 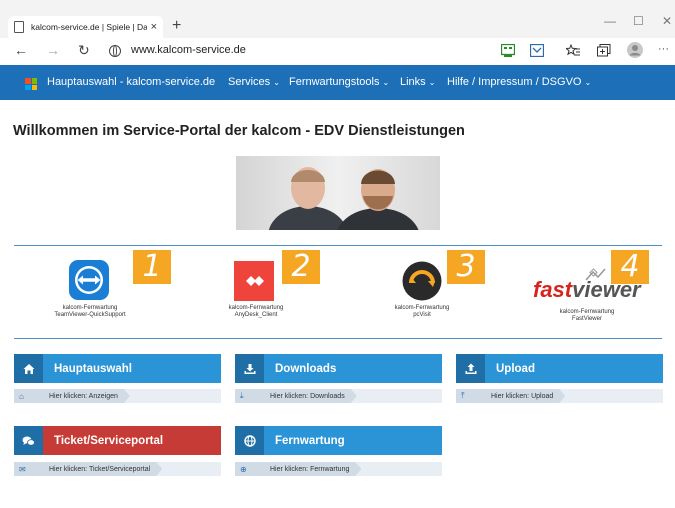 I want to click on globe-icon, so click(x=249, y=440).